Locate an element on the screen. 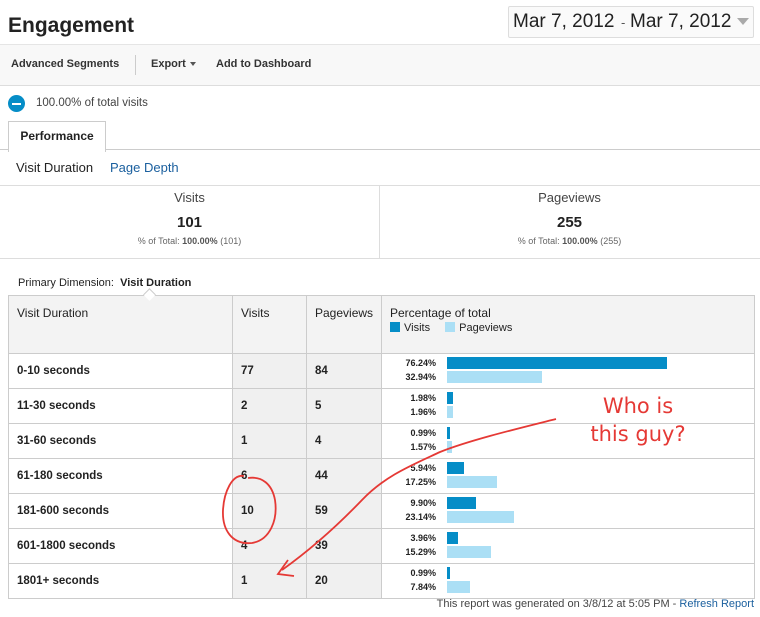 This screenshot has height=617, width=760. visits-pct-label: 5.94% is located at coordinates (423, 468).